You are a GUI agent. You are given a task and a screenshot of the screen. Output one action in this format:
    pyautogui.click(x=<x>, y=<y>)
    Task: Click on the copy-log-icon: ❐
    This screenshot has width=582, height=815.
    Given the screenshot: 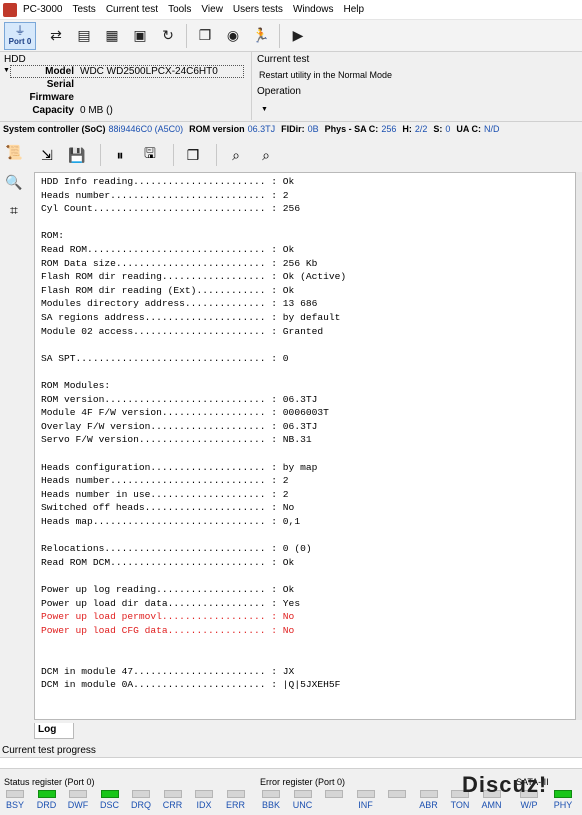 What is the action you would take?
    pyautogui.click(x=193, y=155)
    